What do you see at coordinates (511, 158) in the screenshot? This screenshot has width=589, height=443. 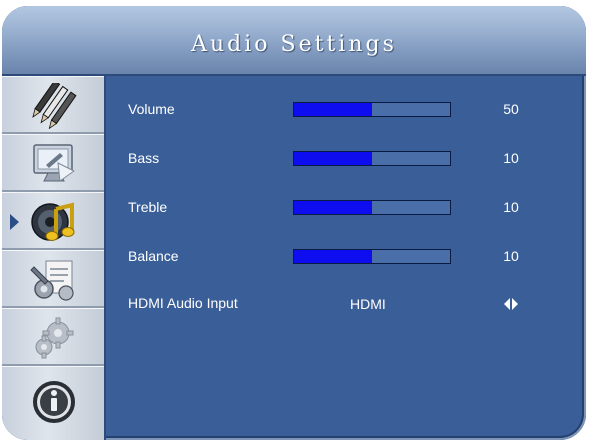 I see `bass-value: 10` at bounding box center [511, 158].